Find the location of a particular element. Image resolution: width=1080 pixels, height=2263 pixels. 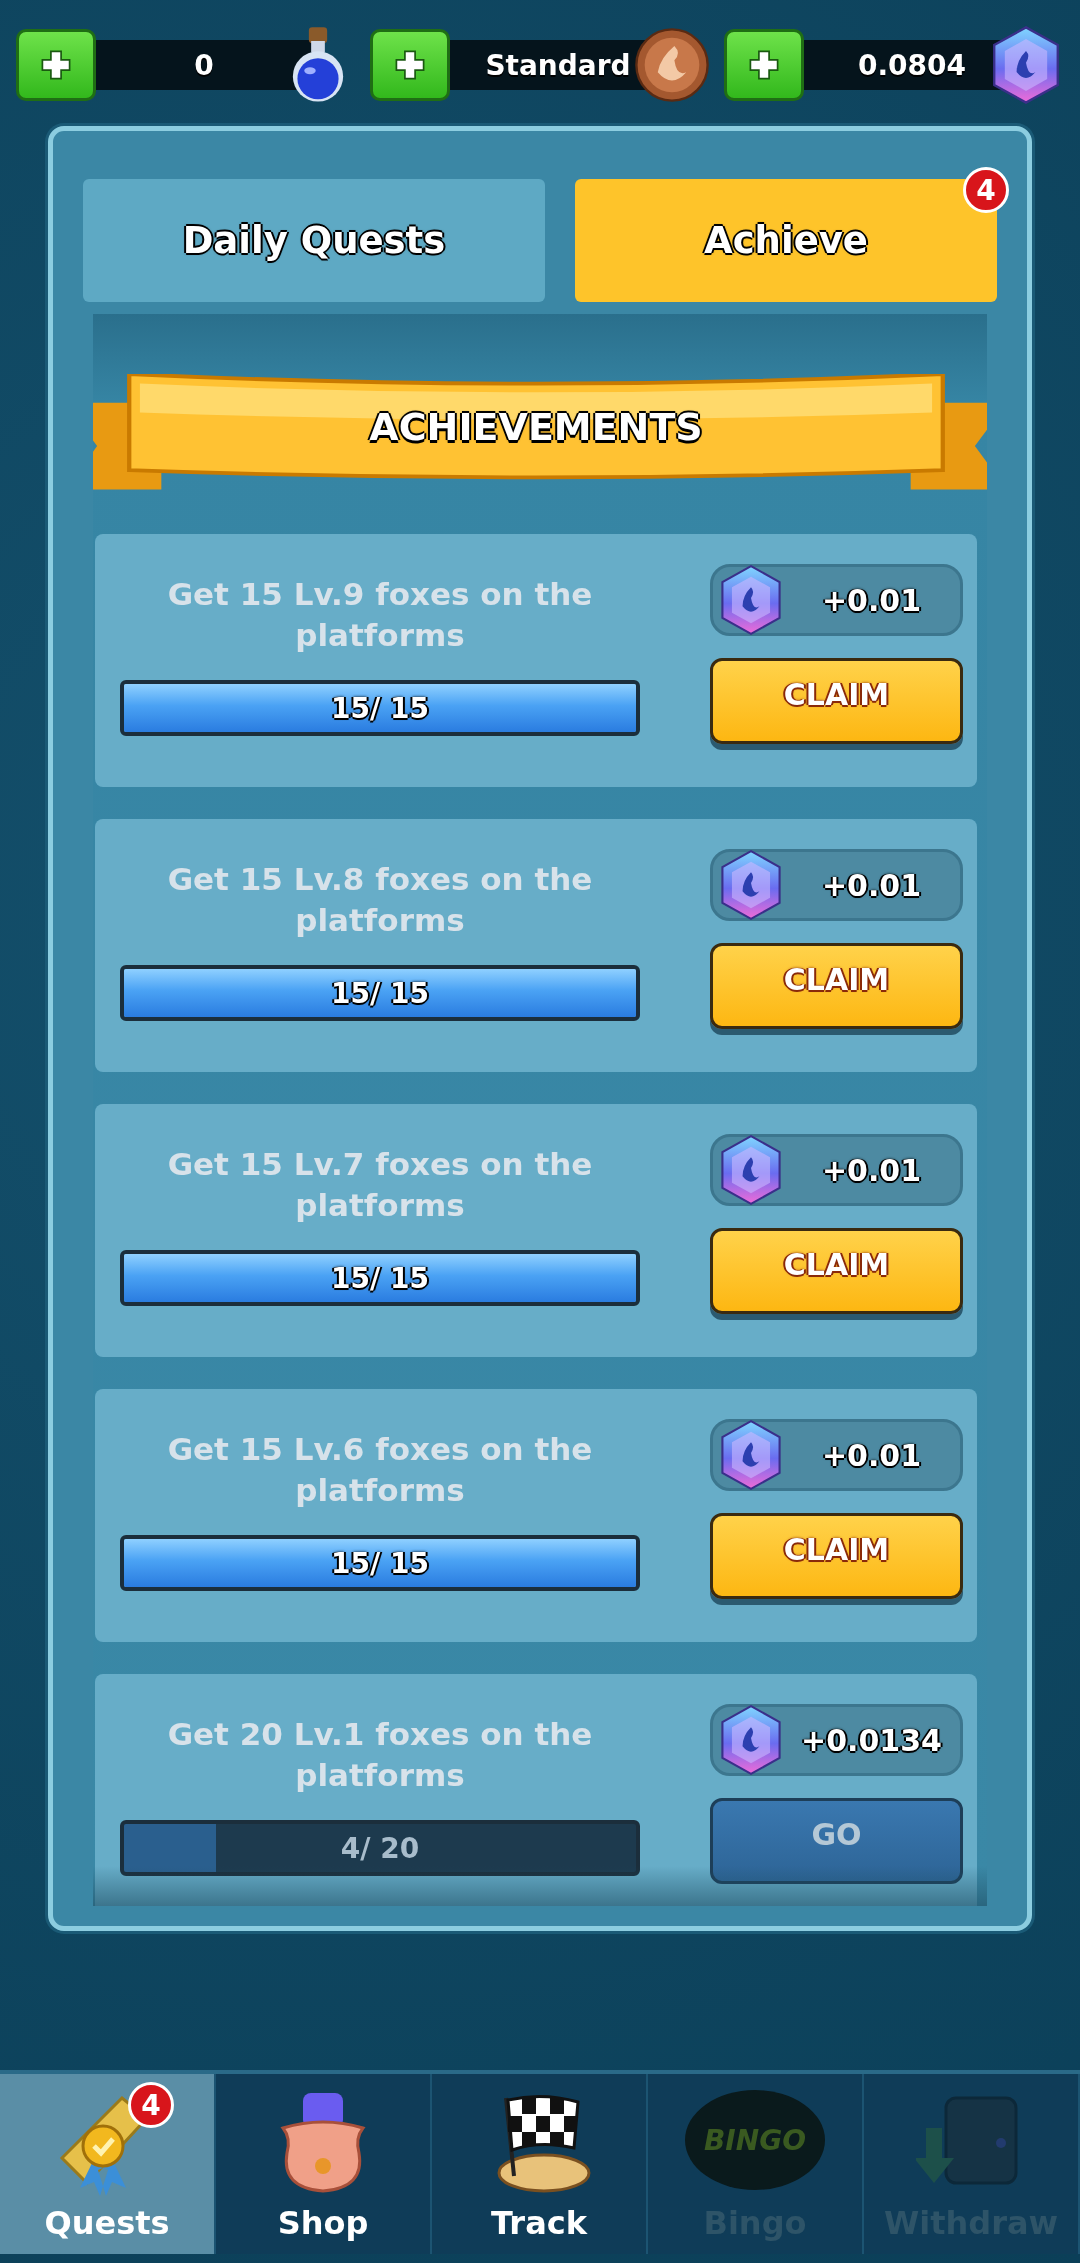

achievement-title: Get 15 Lv.6 foxes on the platforms is located at coordinates (380, 1470).